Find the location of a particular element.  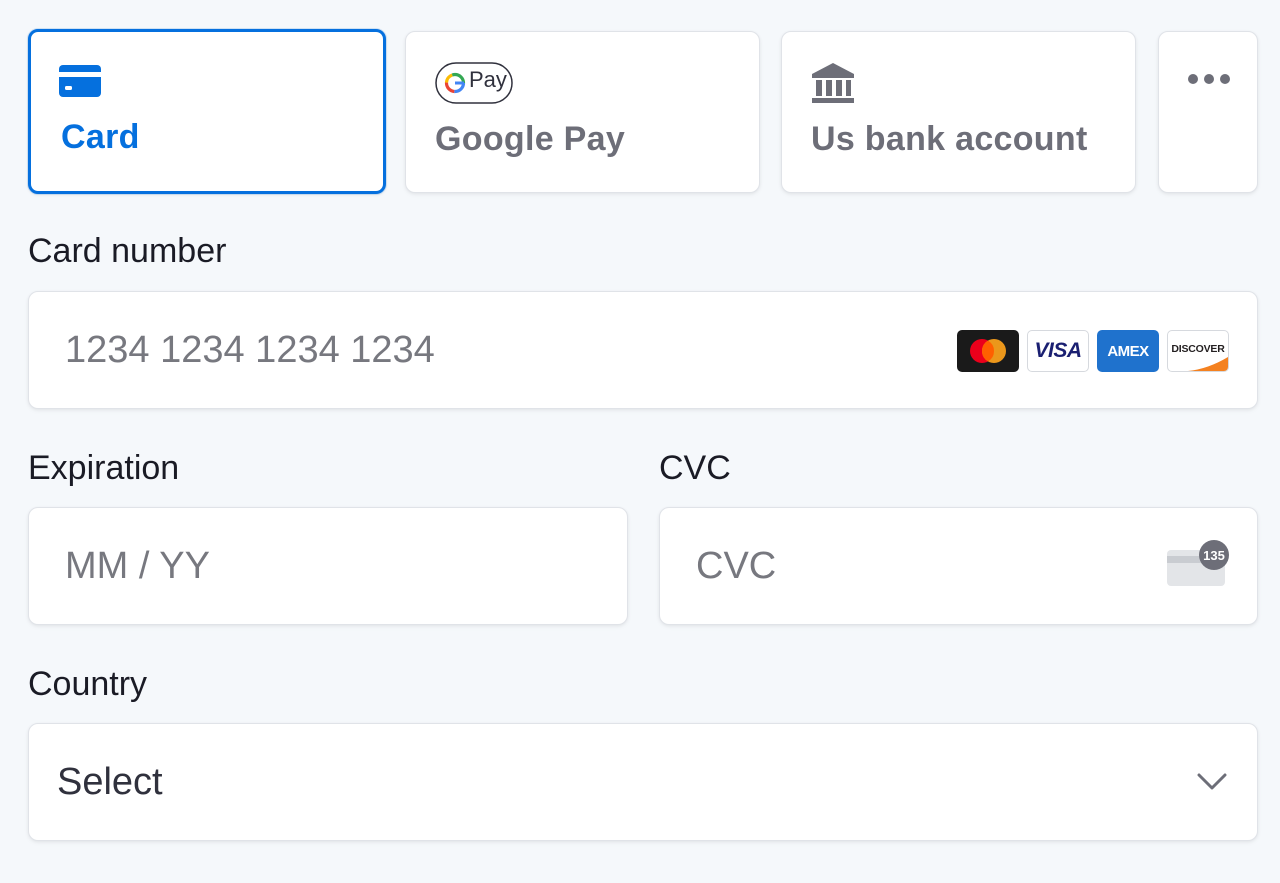

chevron-down-icon is located at coordinates (1212, 784).